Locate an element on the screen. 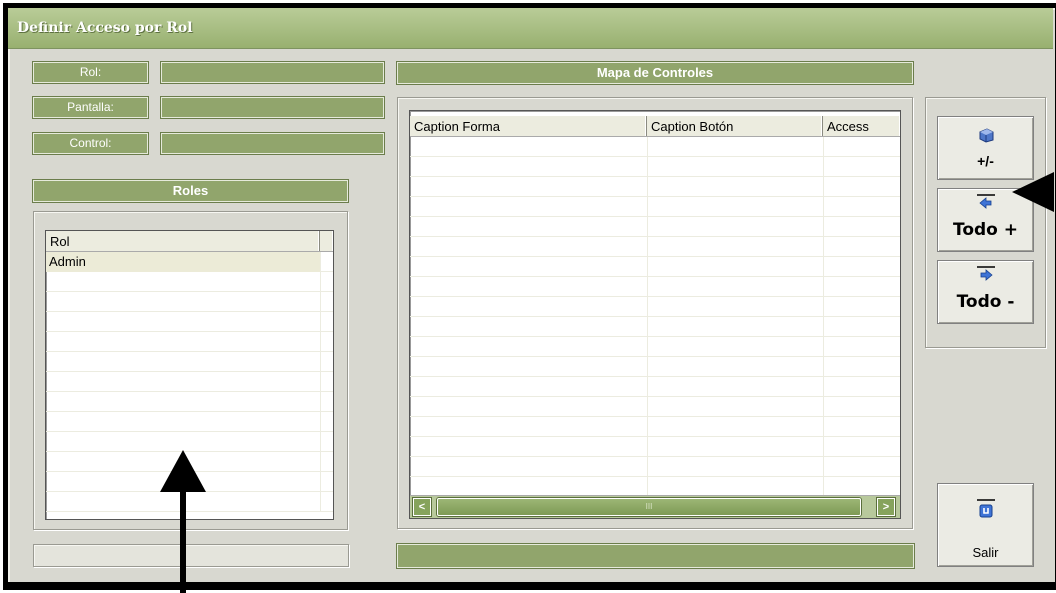 This screenshot has width=1056, height=593. todo-minus-label: Todo - is located at coordinates (985, 302).